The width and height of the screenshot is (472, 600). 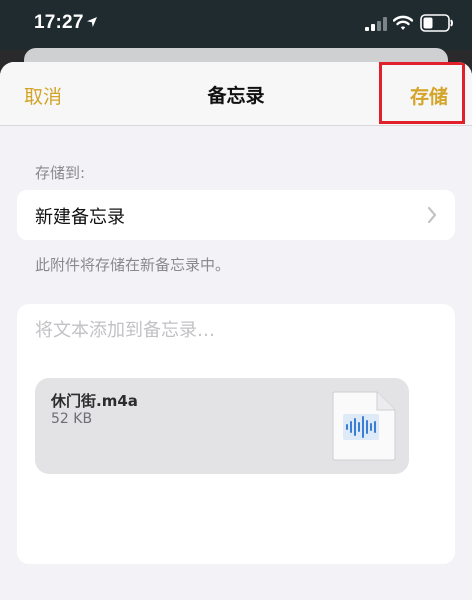 I want to click on section-label: 存储到:, so click(x=60, y=173).